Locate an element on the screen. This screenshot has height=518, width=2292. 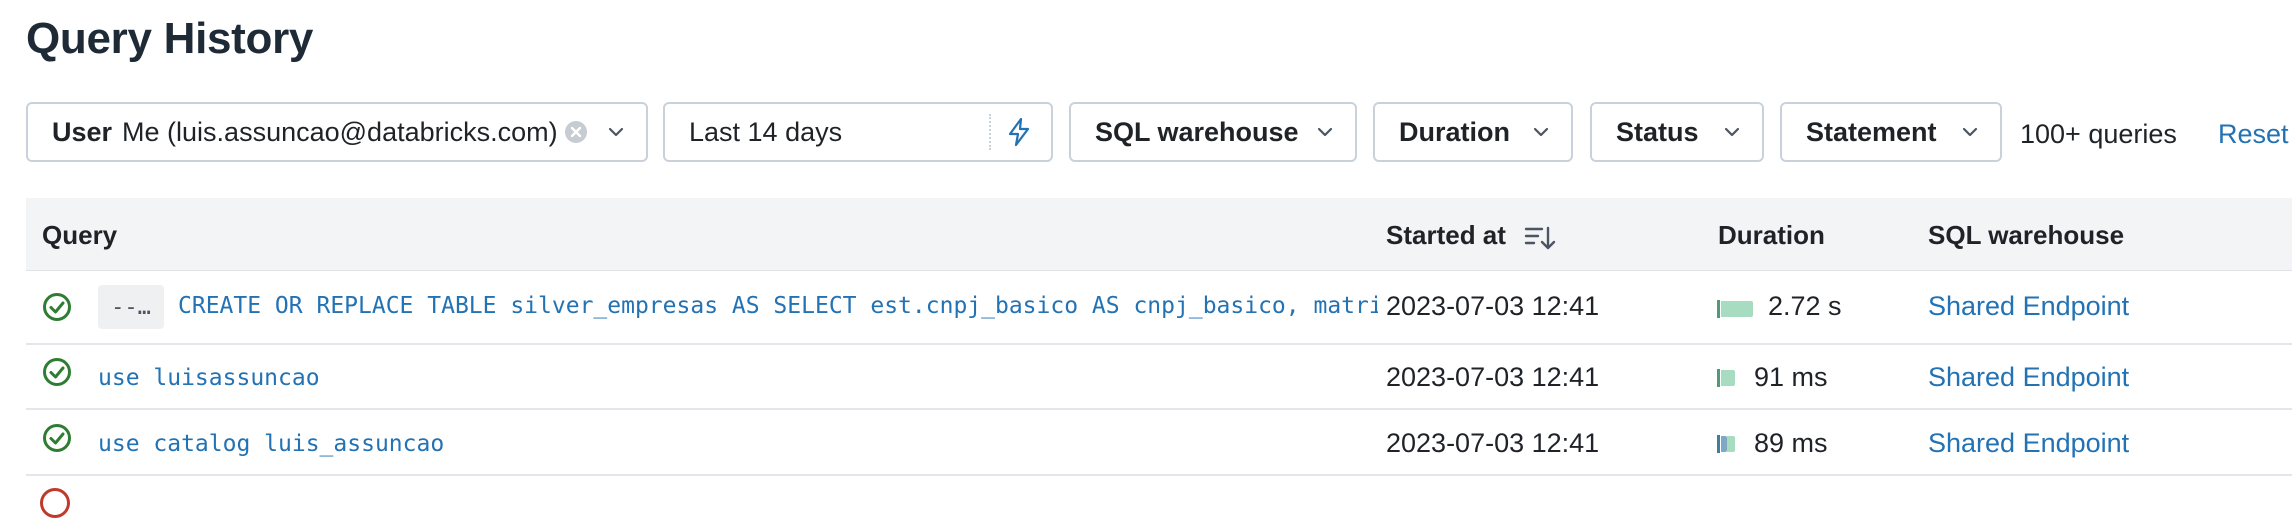
column-header-started-at: Started at is located at coordinates (1446, 235).